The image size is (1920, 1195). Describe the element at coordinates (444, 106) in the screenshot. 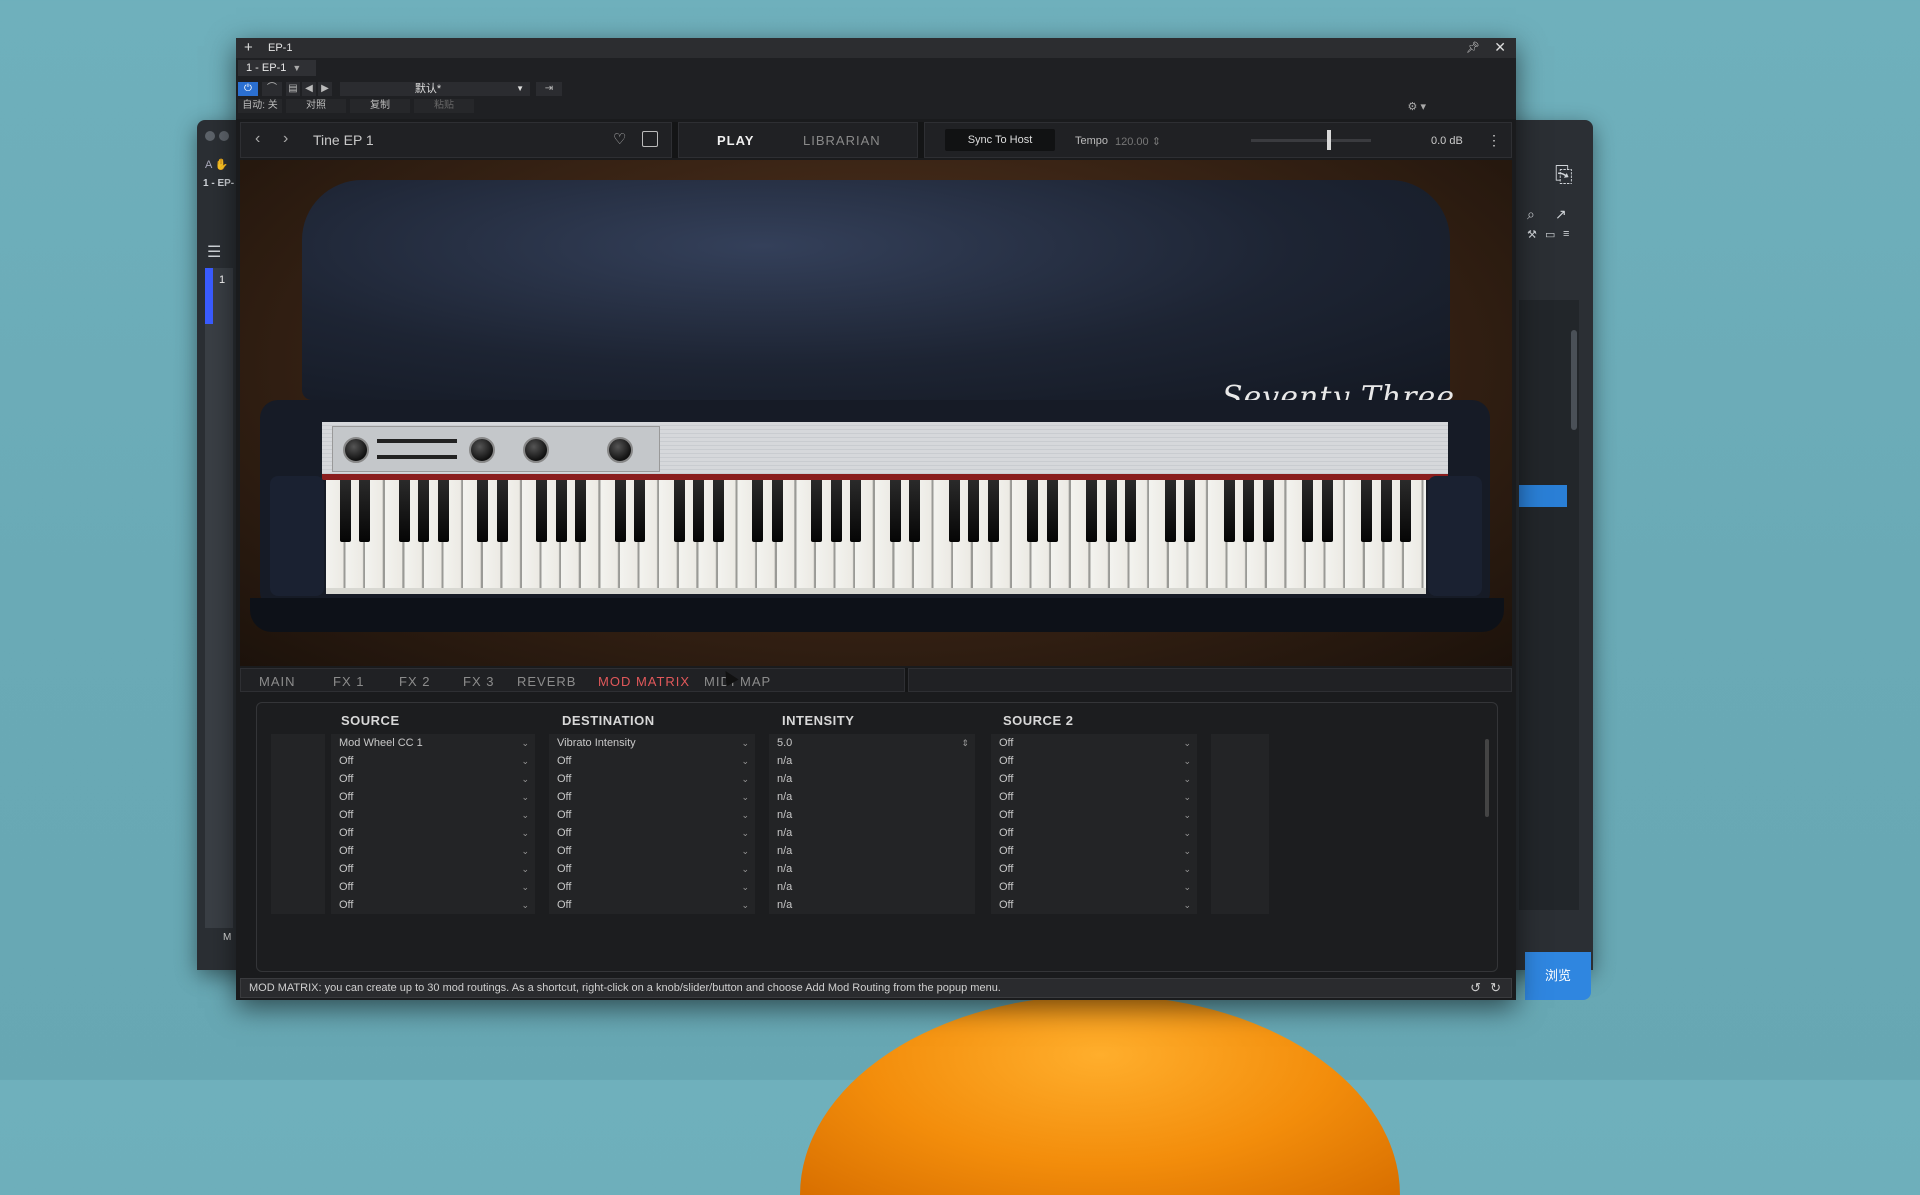

I see `paste-button: 粘贴` at that location.